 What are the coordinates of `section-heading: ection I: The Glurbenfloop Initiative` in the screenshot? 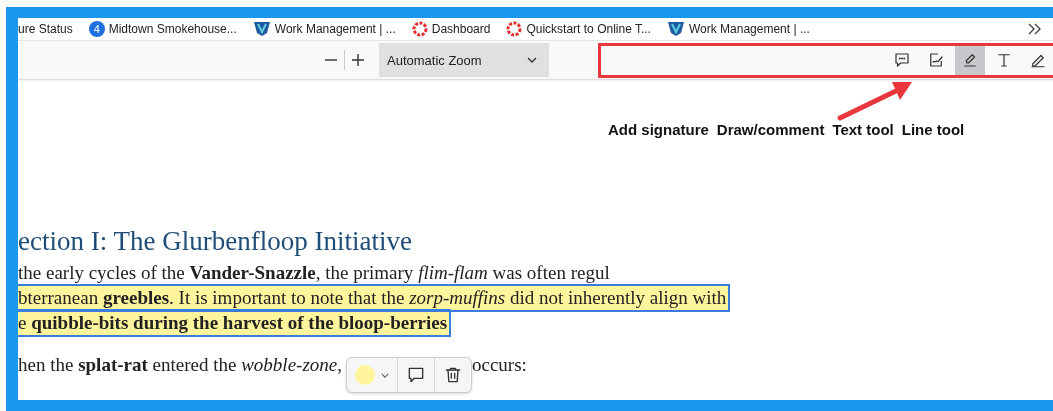 It's located at (215, 241).